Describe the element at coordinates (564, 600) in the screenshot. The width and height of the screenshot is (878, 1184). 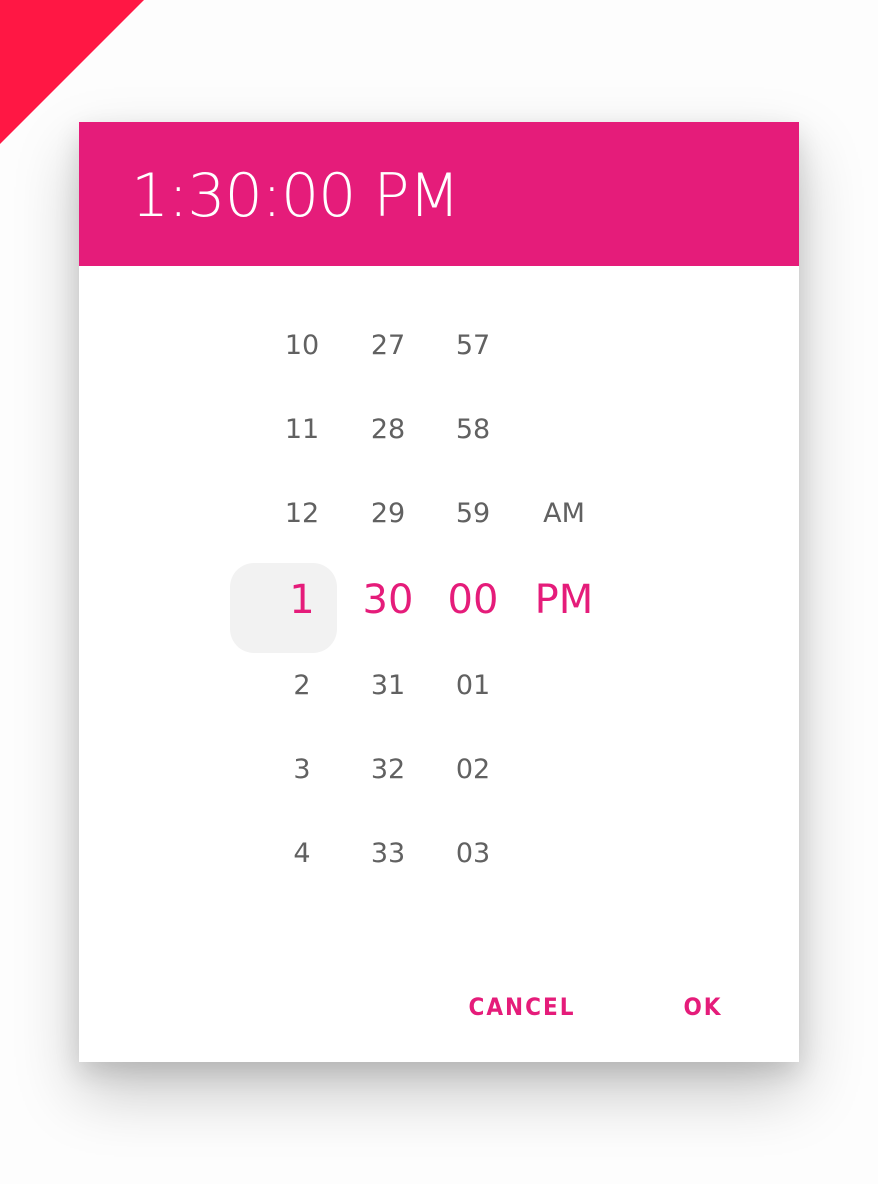
I see `period-option-pm-selected: PM` at that location.